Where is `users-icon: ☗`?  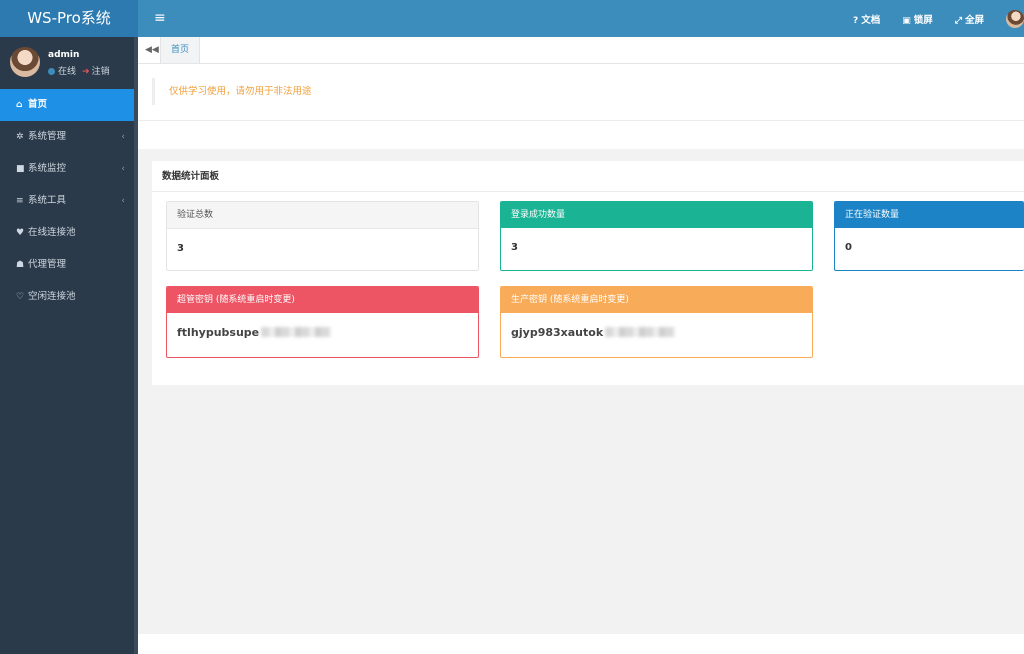 users-icon: ☗ is located at coordinates (20, 265).